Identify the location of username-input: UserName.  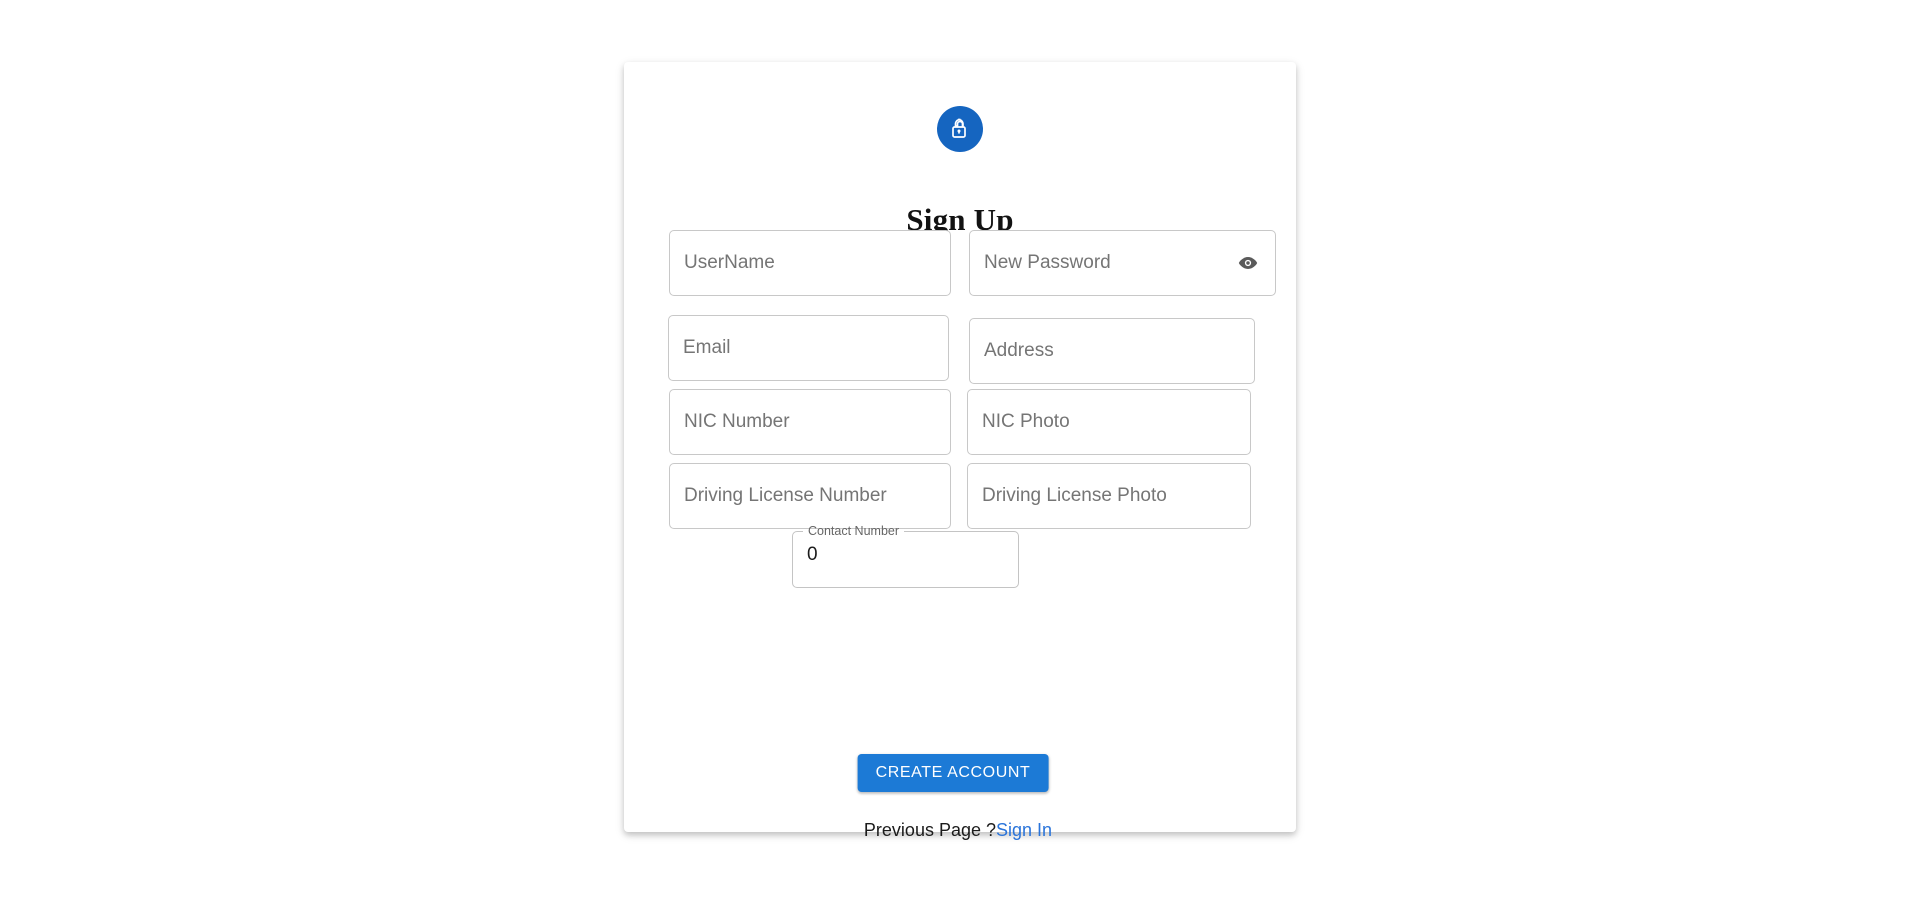
(810, 263).